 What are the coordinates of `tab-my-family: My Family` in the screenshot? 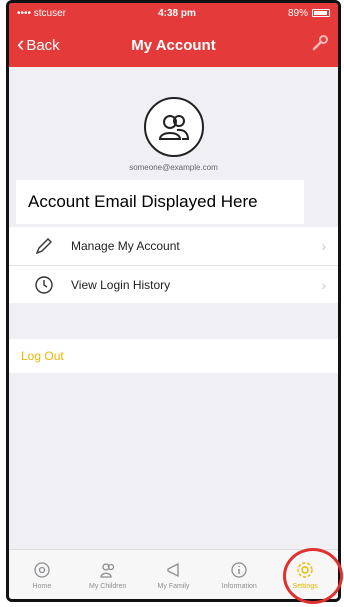 It's located at (174, 574).